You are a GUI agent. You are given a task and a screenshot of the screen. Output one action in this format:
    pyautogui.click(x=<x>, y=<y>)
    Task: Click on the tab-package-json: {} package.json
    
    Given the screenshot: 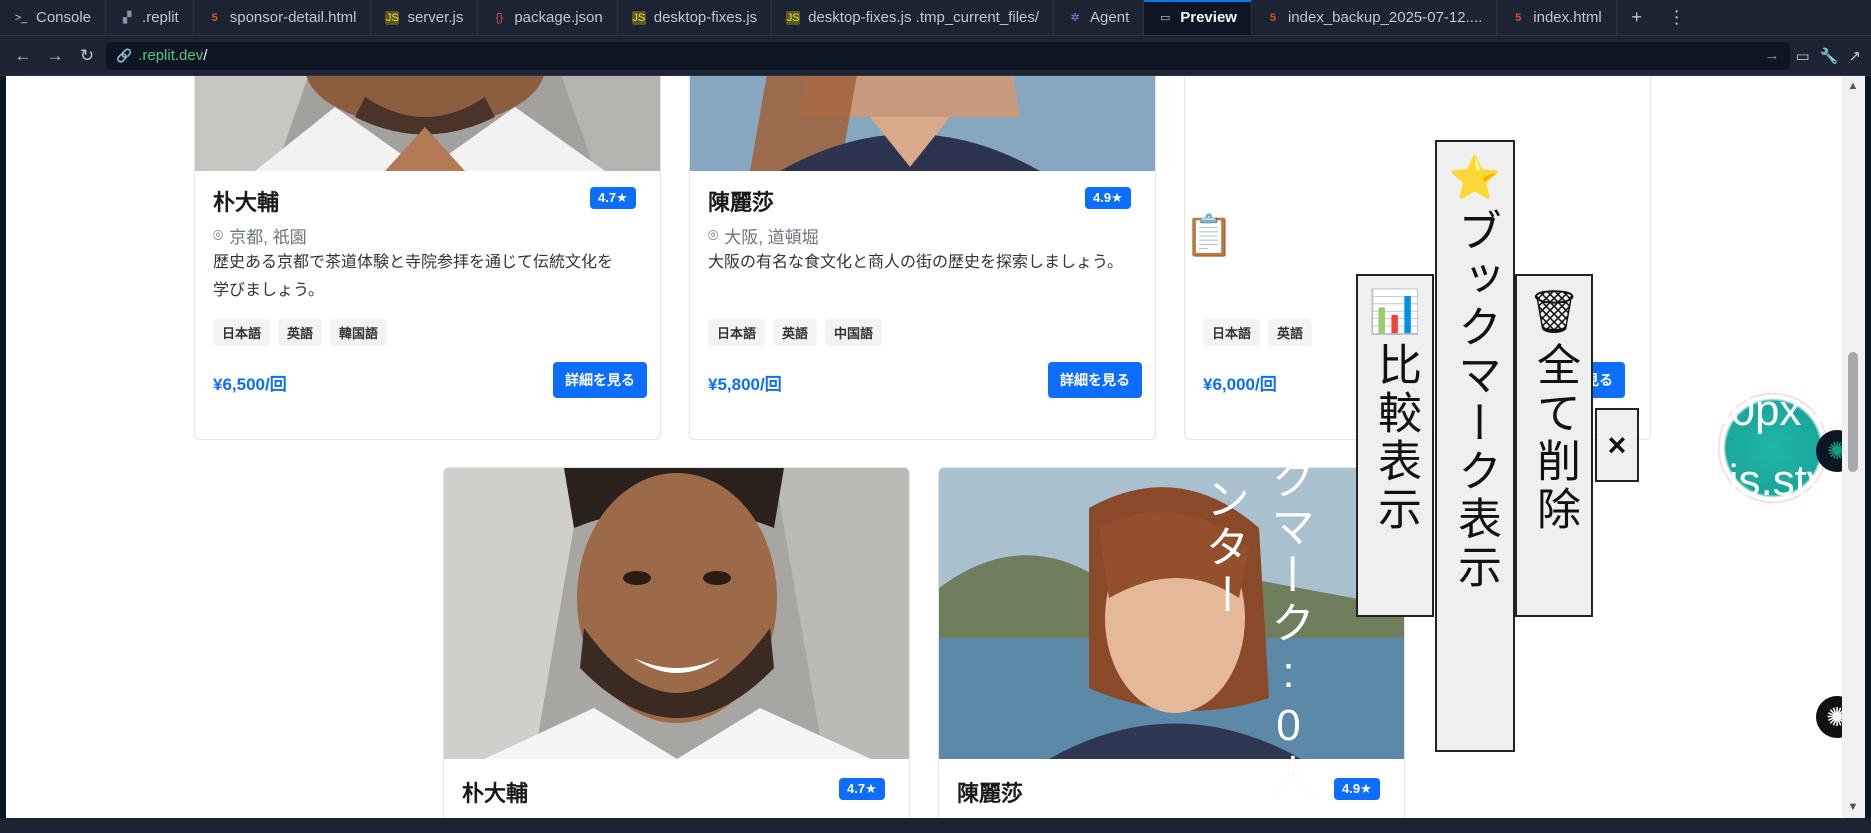 What is the action you would take?
    pyautogui.click(x=548, y=17)
    